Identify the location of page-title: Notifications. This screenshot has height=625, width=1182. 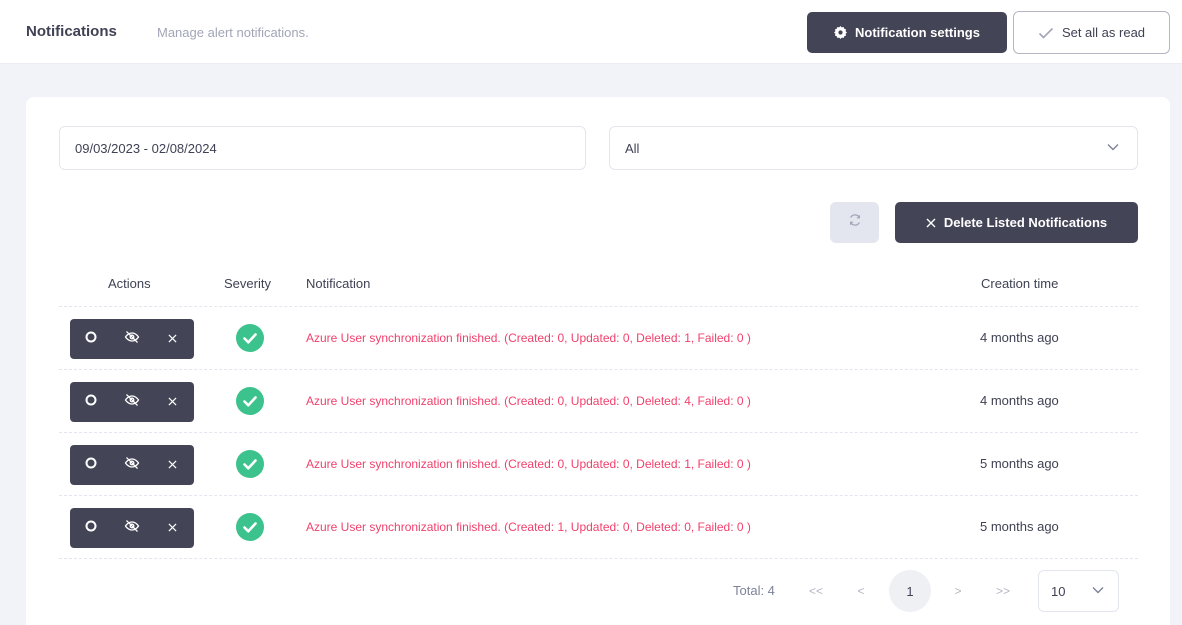
(71, 31).